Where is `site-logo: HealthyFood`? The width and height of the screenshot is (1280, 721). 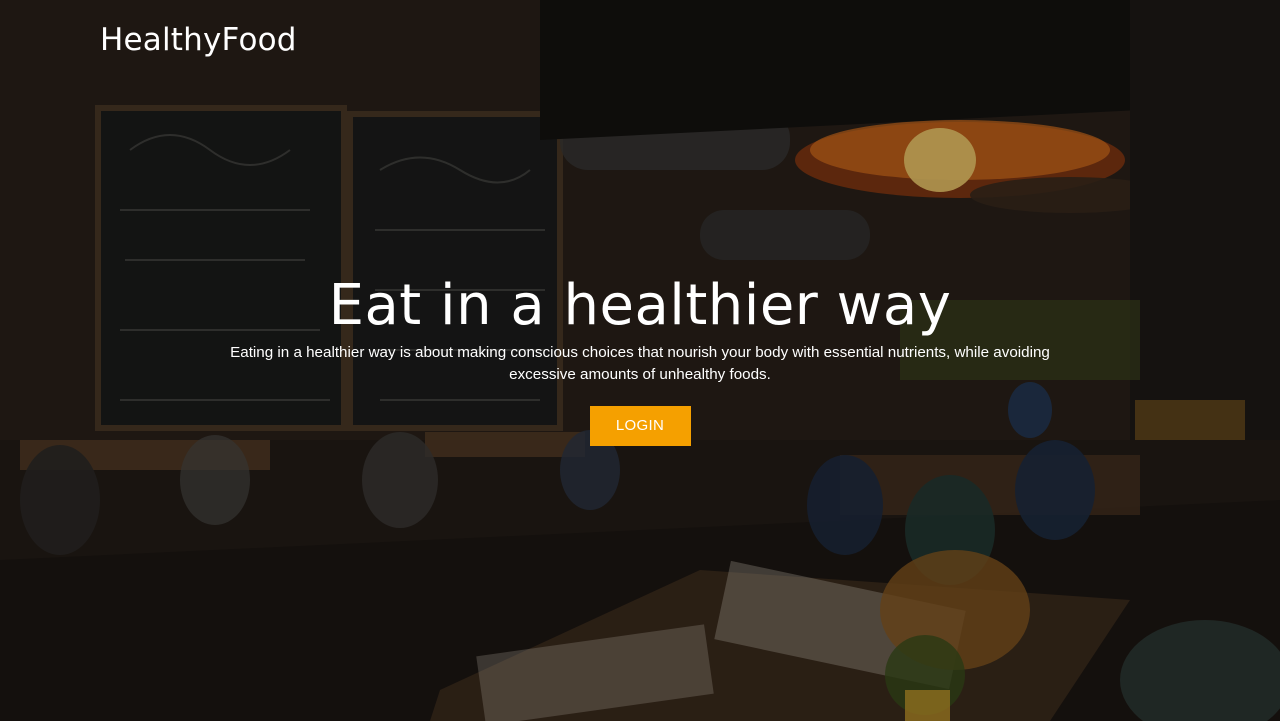 site-logo: HealthyFood is located at coordinates (198, 40).